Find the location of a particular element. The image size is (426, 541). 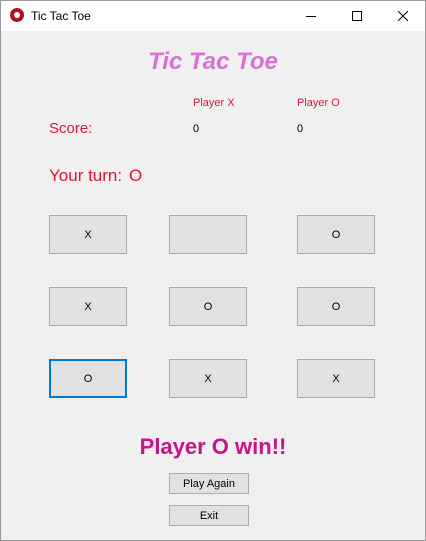

exit-button: Exit is located at coordinates (209, 515).